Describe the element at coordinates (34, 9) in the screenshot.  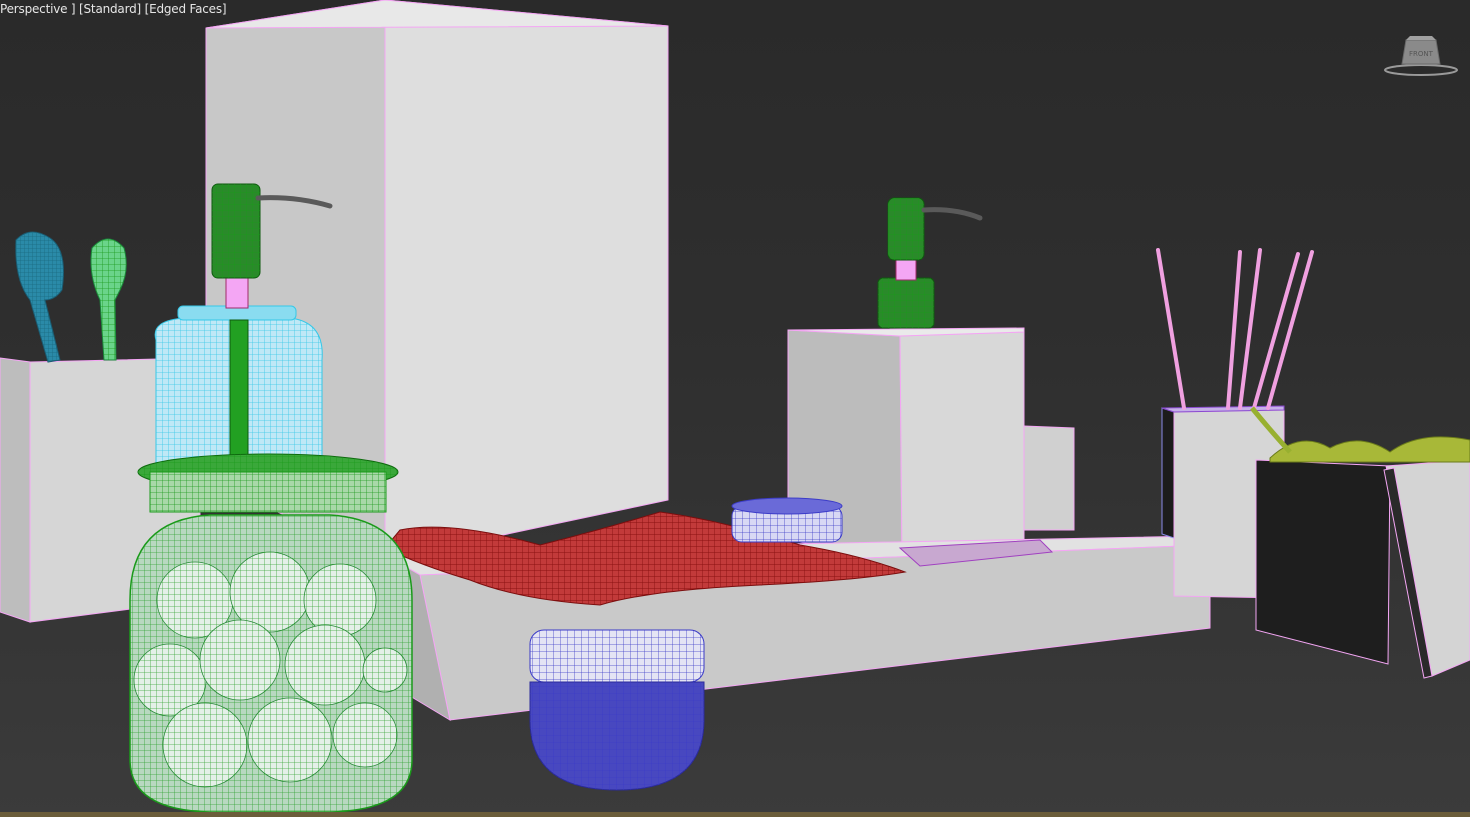
I see `view-mode-label: Perspective` at that location.